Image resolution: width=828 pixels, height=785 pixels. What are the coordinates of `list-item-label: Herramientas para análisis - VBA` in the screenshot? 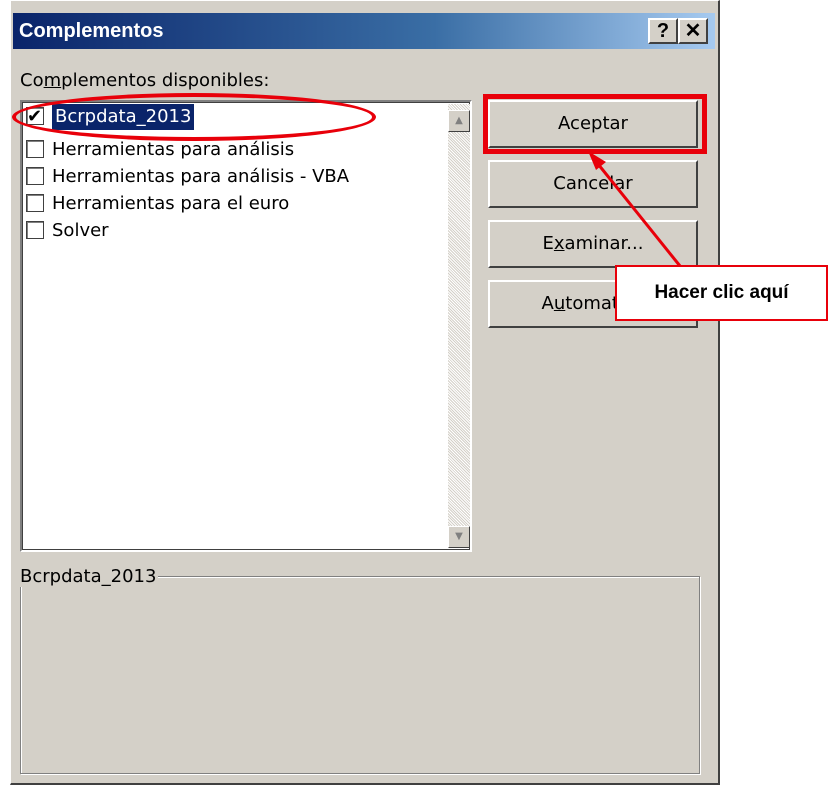 It's located at (201, 176).